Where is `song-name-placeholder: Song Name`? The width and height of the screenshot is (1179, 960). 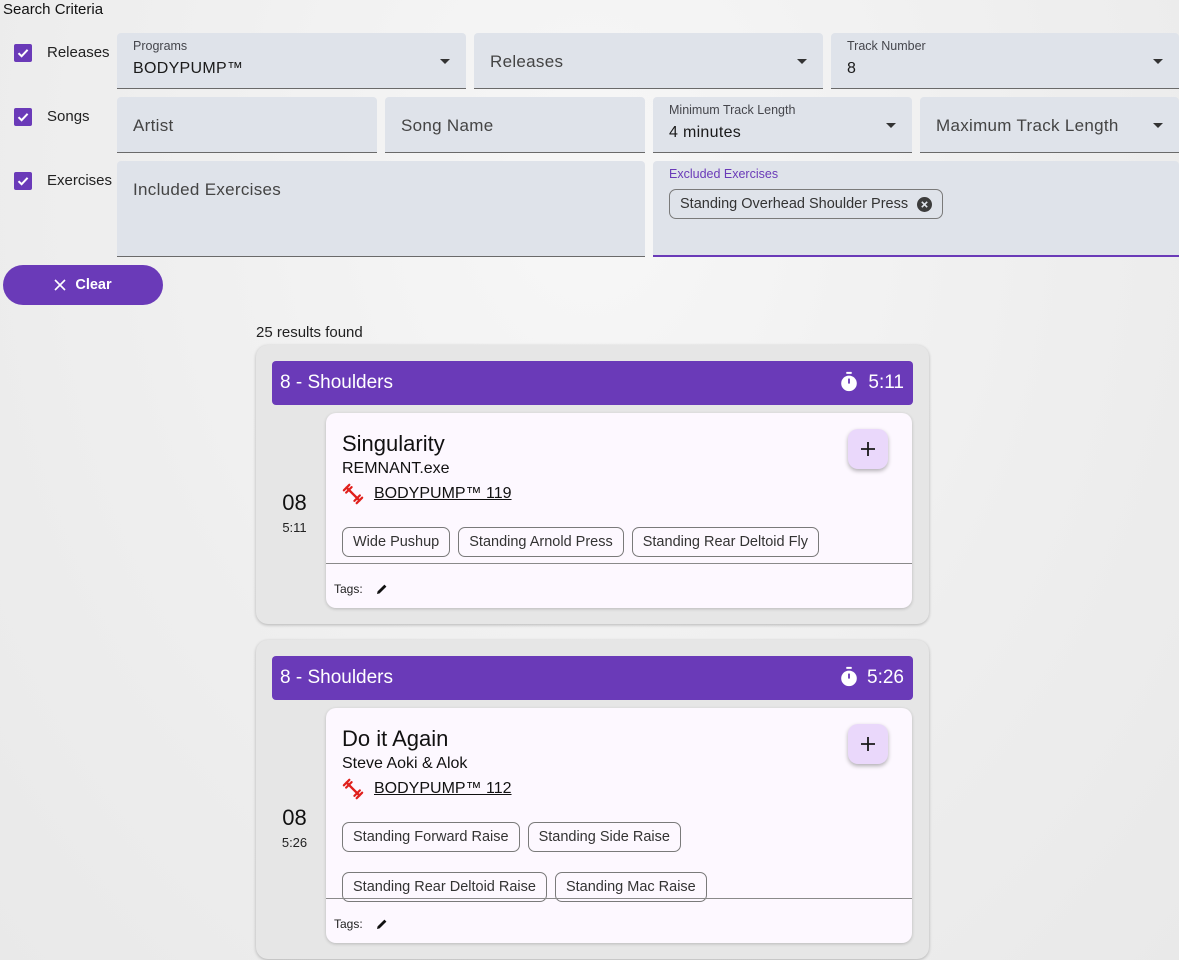
song-name-placeholder: Song Name is located at coordinates (447, 125).